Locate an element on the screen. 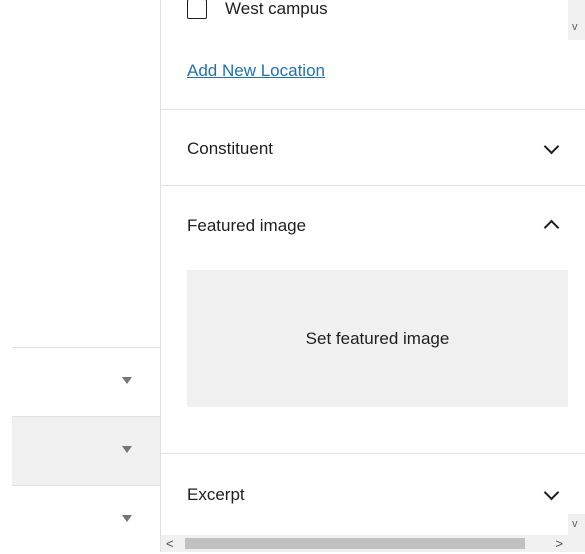 The width and height of the screenshot is (585, 554). chevron-up-icon is located at coordinates (551, 227).